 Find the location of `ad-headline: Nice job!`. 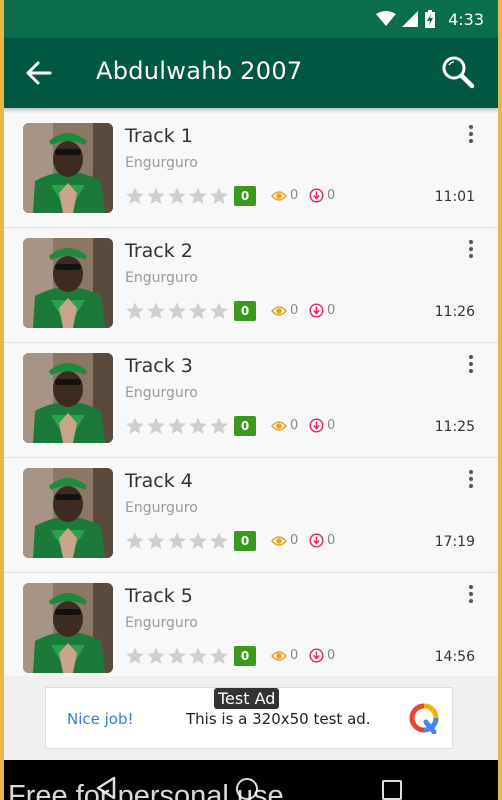

ad-headline: Nice job! is located at coordinates (100, 719).